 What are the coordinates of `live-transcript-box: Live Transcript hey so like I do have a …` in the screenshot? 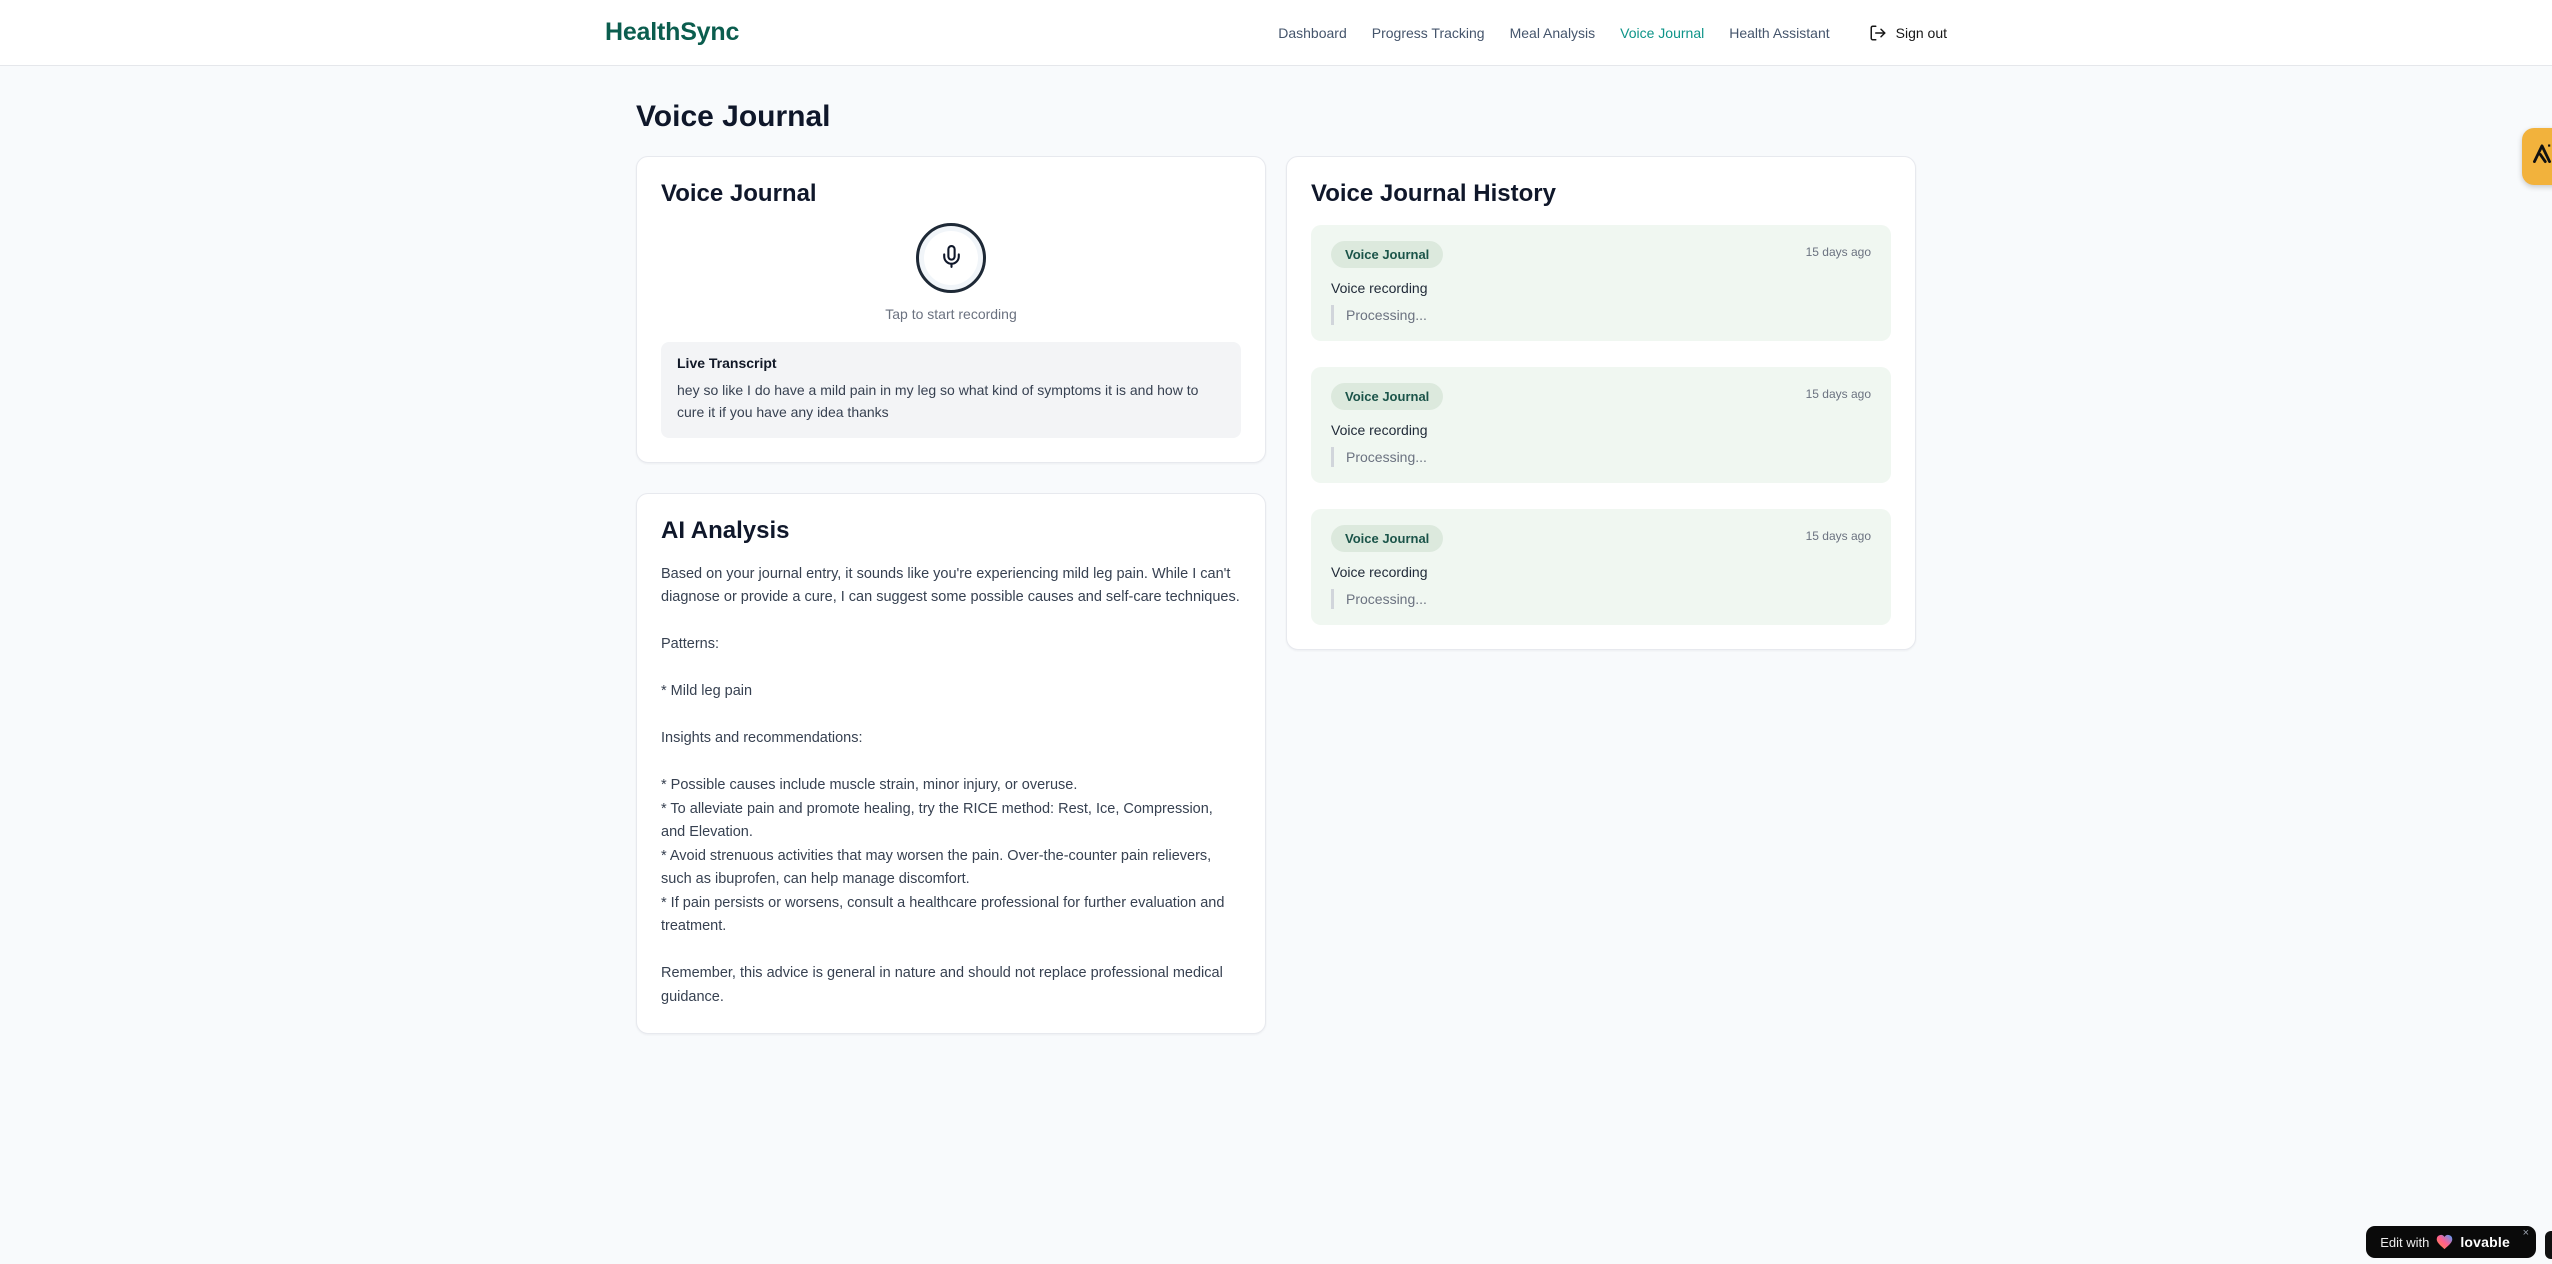 It's located at (951, 390).